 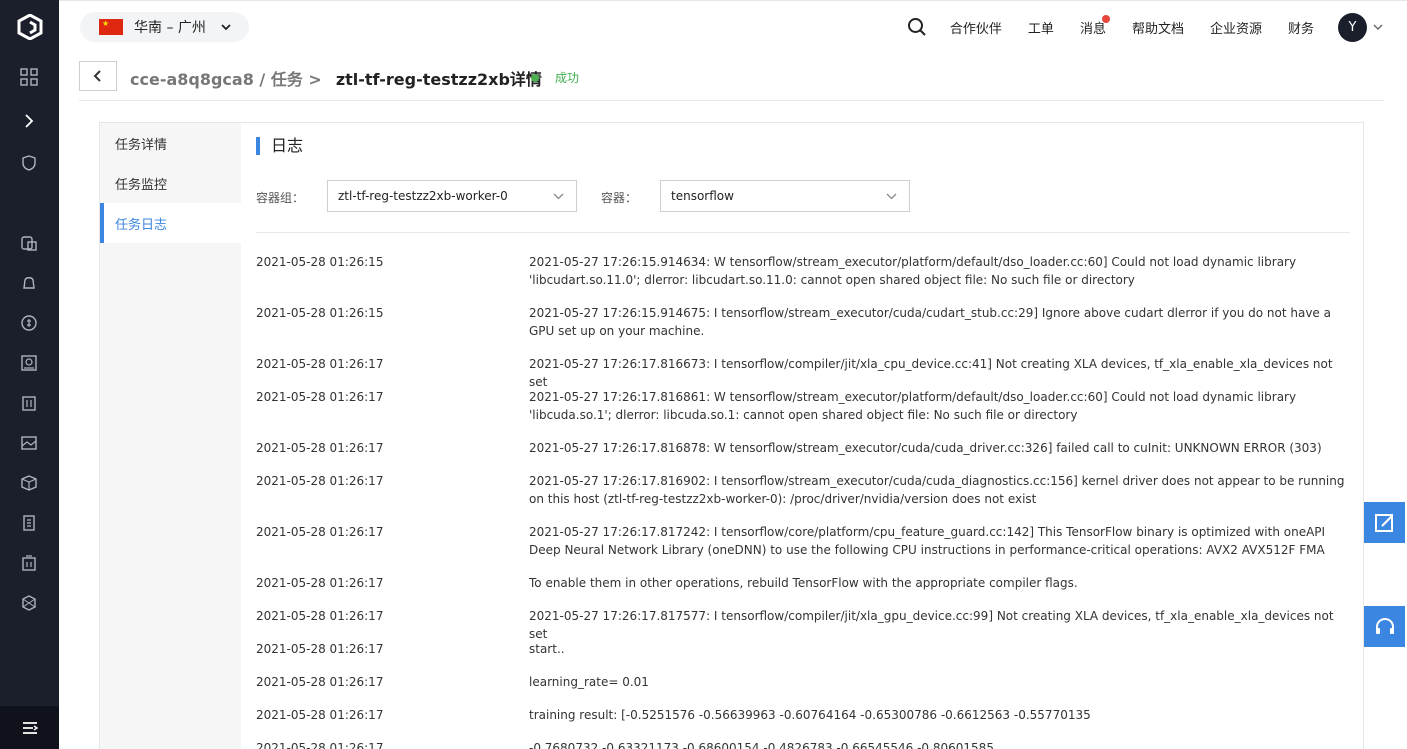 I want to click on building-icon, so click(x=29, y=403).